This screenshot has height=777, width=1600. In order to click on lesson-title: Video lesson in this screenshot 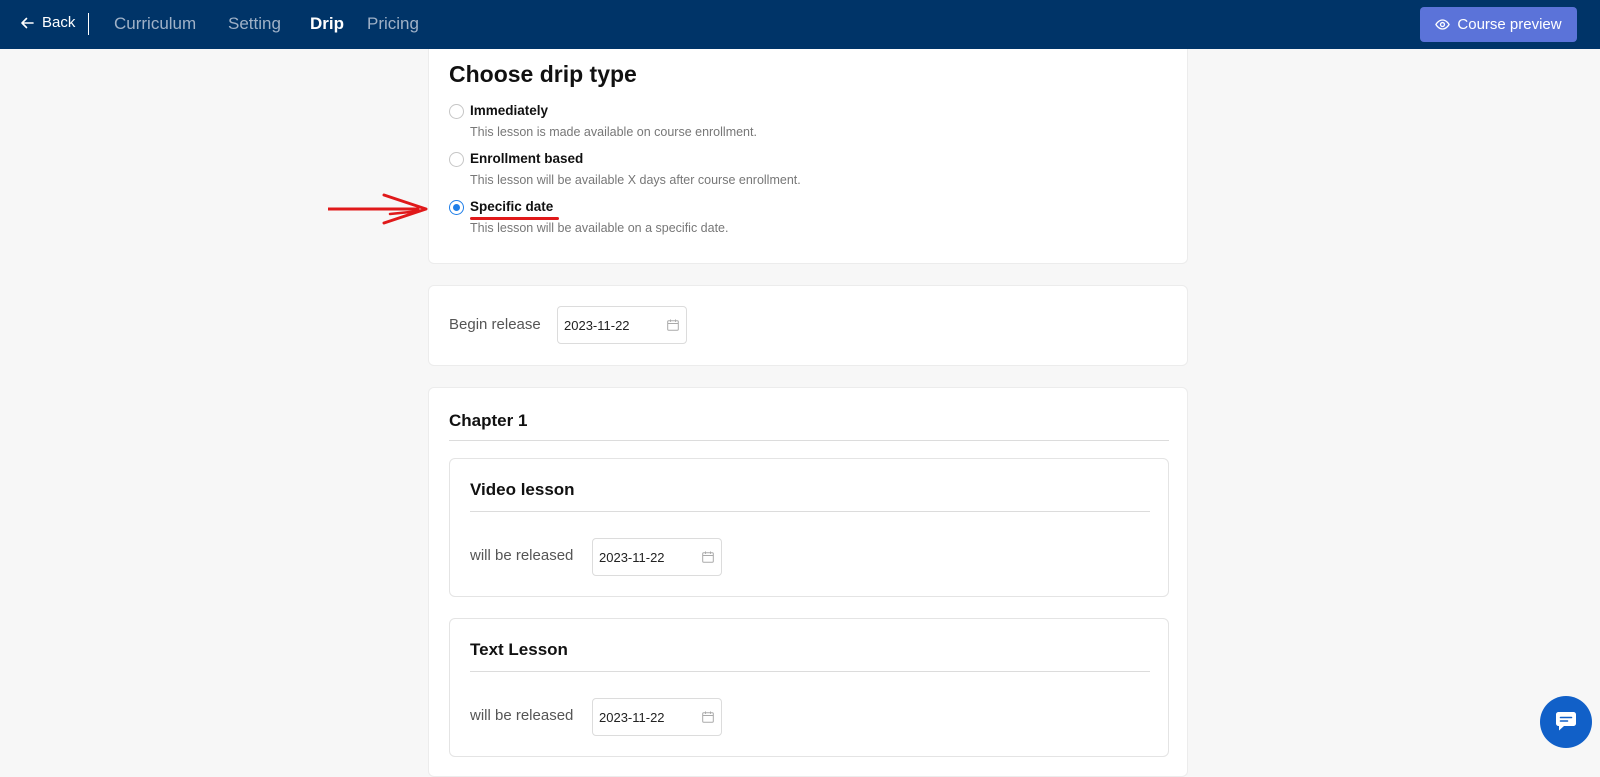, I will do `click(522, 489)`.